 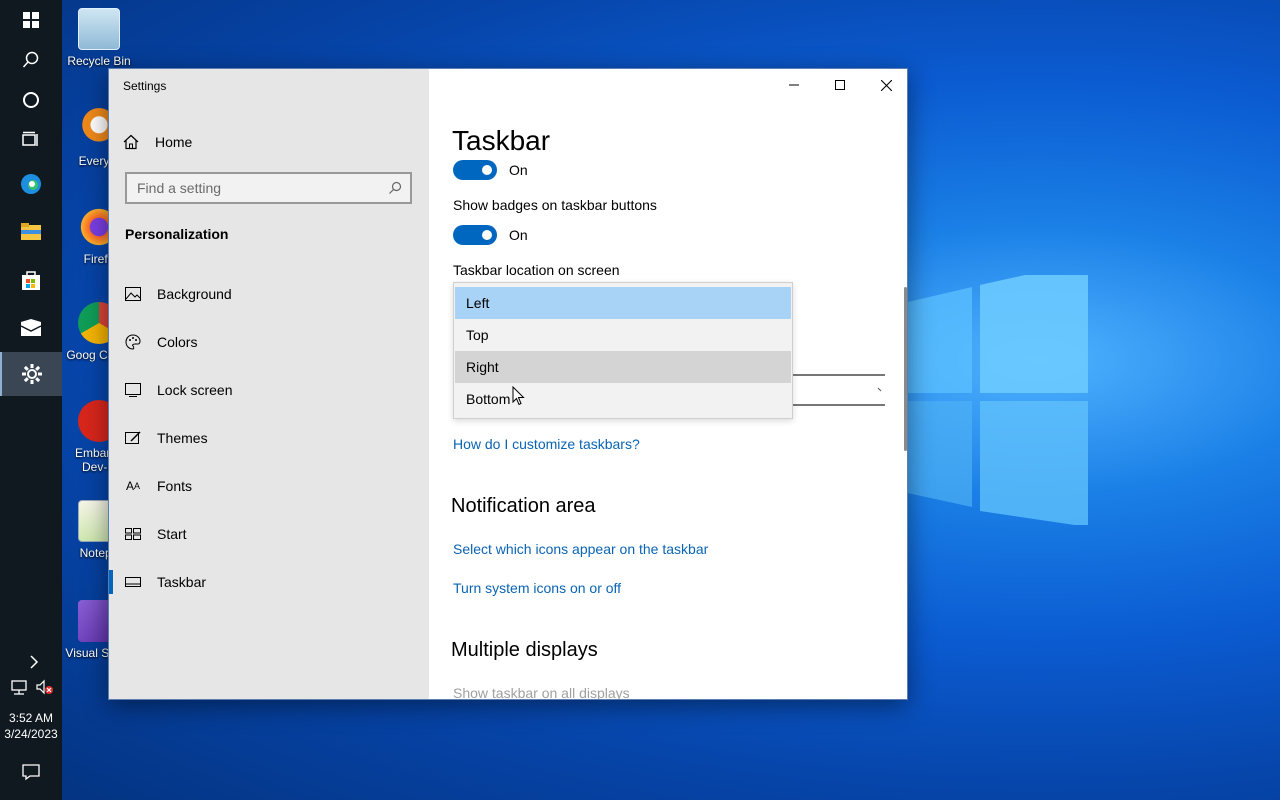 I want to click on desktop-icon-recycle-bin: Recycle Bin, so click(x=99, y=38).